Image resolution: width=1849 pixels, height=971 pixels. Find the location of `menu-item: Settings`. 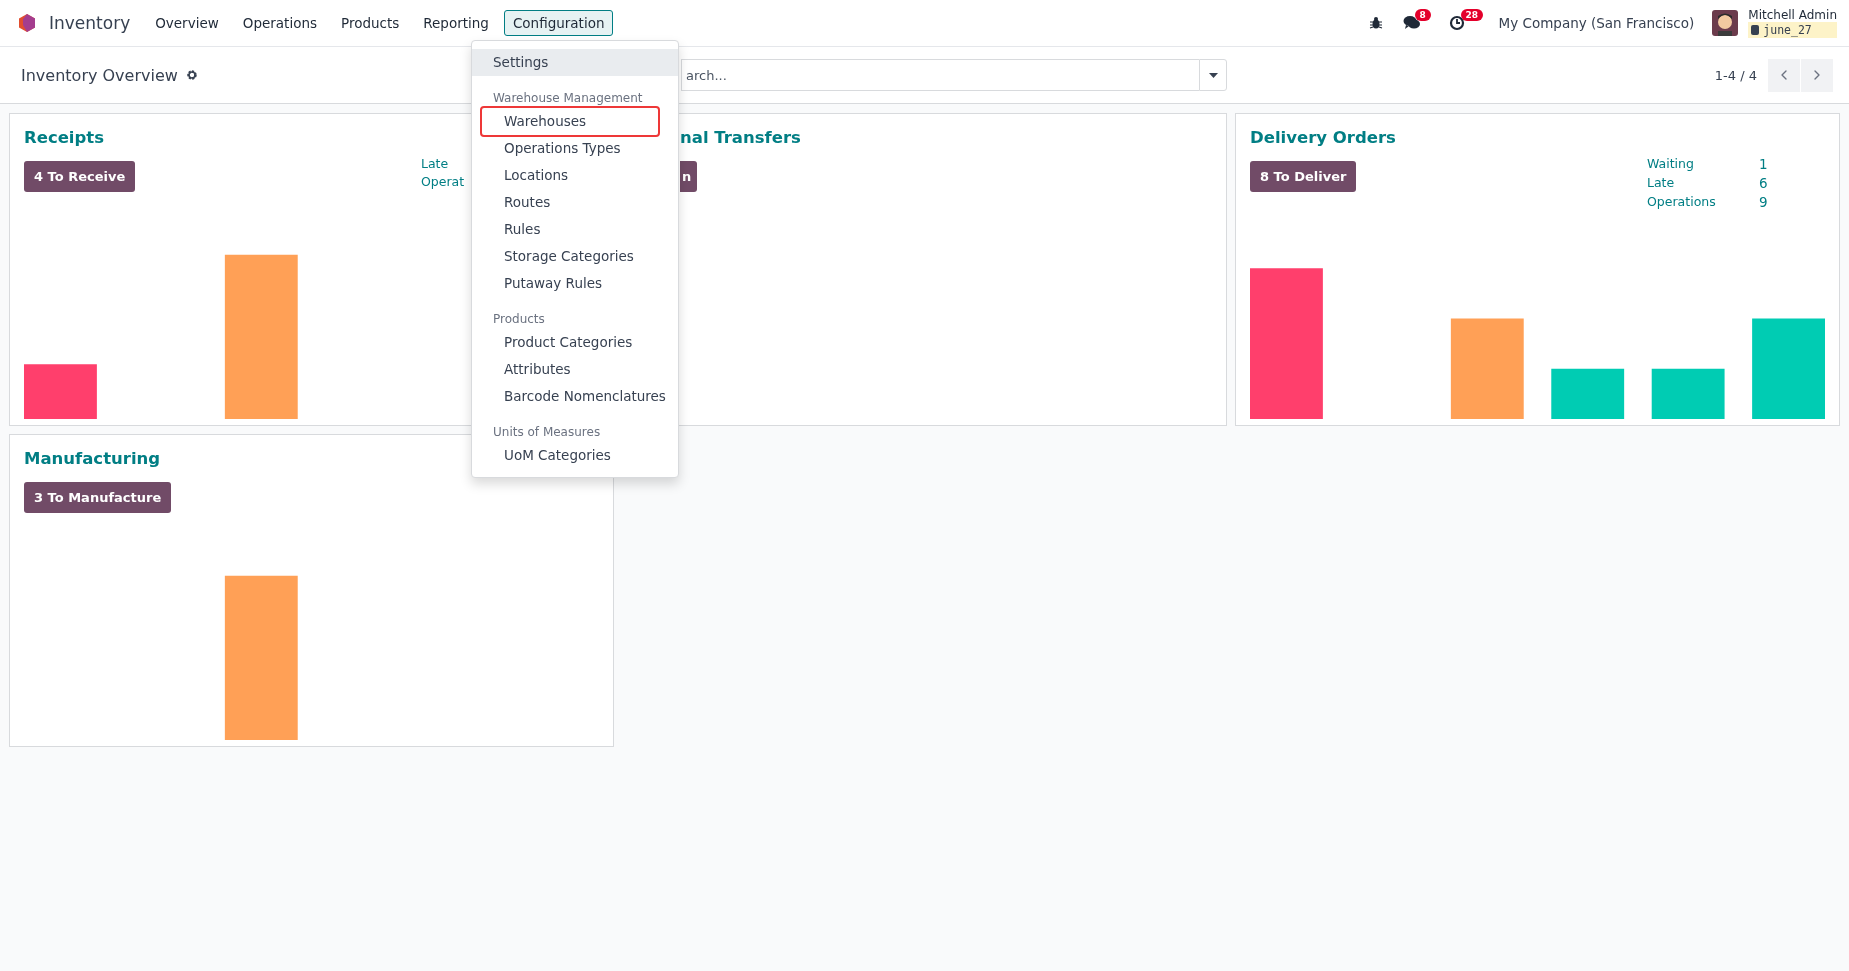

menu-item: Settings is located at coordinates (575, 62).